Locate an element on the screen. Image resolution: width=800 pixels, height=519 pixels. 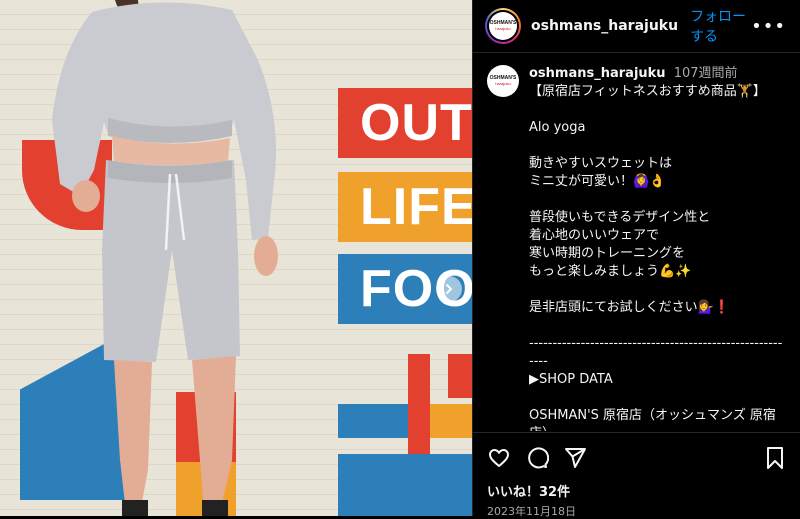
wall-red-bar is located at coordinates (419, 409).